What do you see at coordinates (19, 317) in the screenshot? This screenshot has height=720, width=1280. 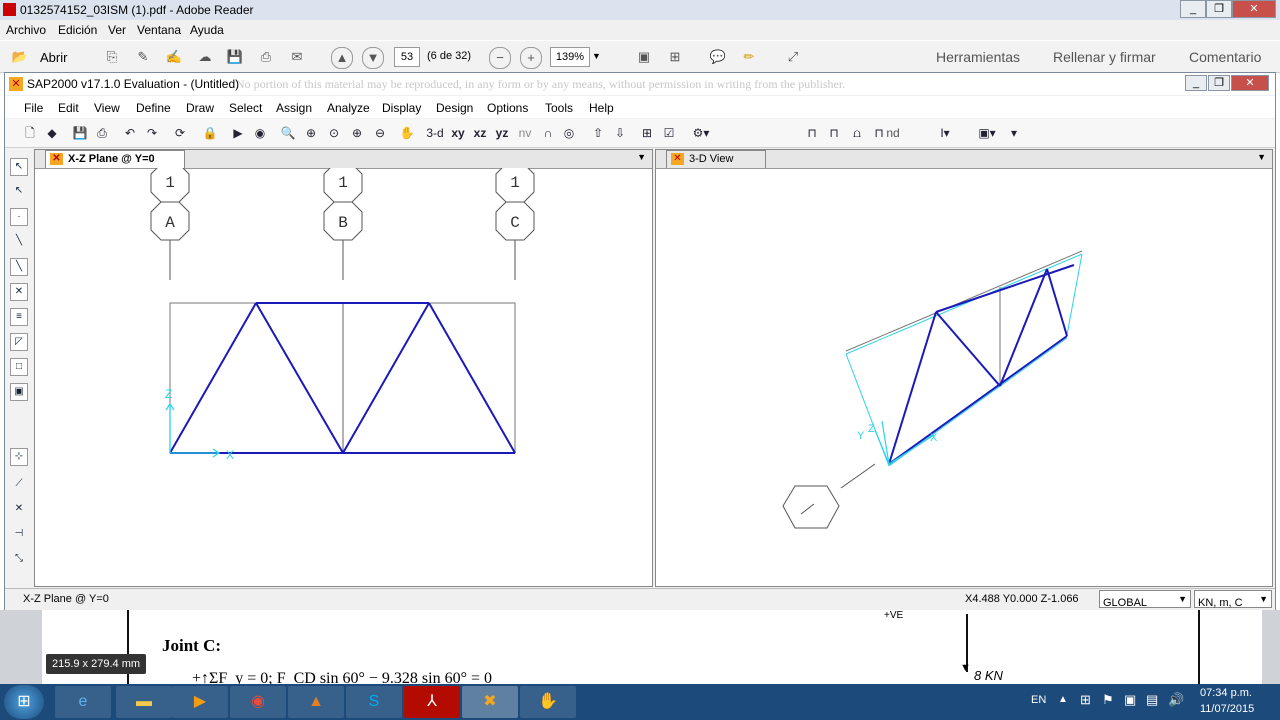 I see `secondary-beam-icon: ≡` at bounding box center [19, 317].